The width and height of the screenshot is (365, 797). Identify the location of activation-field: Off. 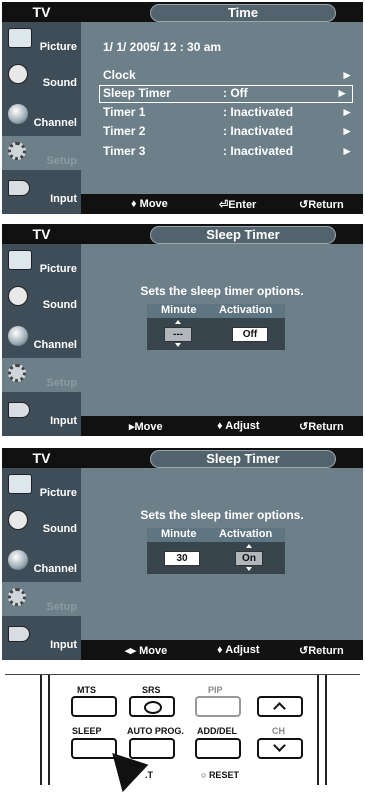
(250, 334).